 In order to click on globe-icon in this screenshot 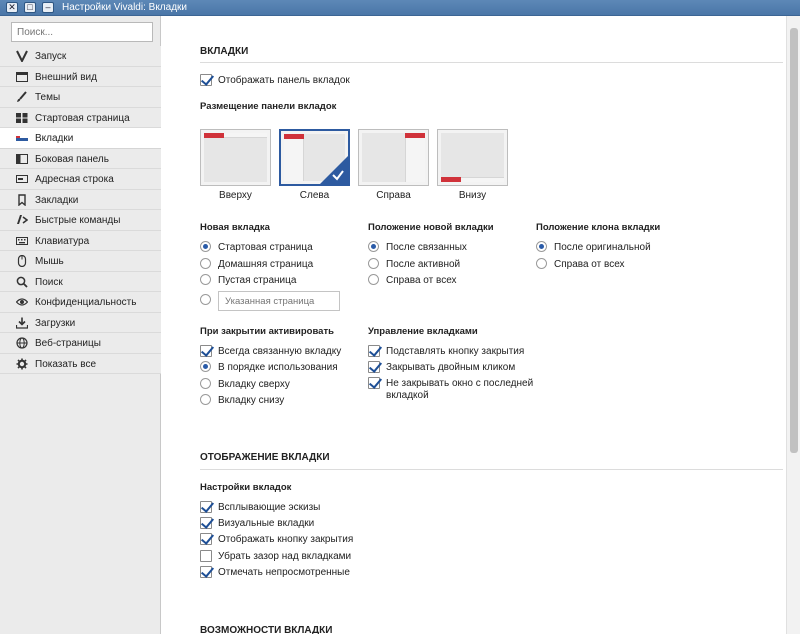, I will do `click(22, 343)`.